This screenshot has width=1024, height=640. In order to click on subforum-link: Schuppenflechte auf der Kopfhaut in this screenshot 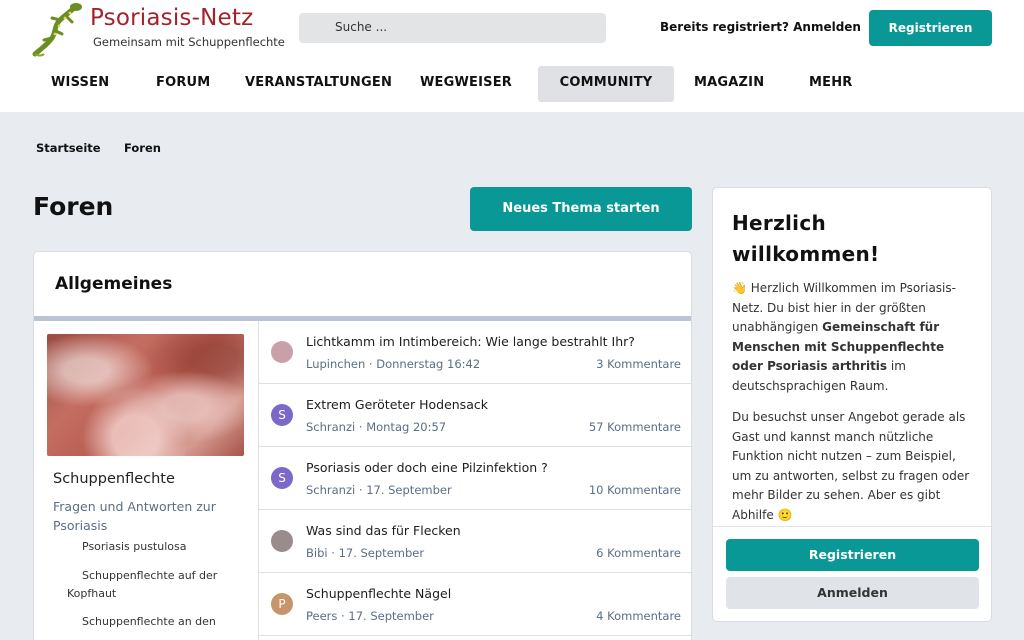, I will do `click(152, 585)`.